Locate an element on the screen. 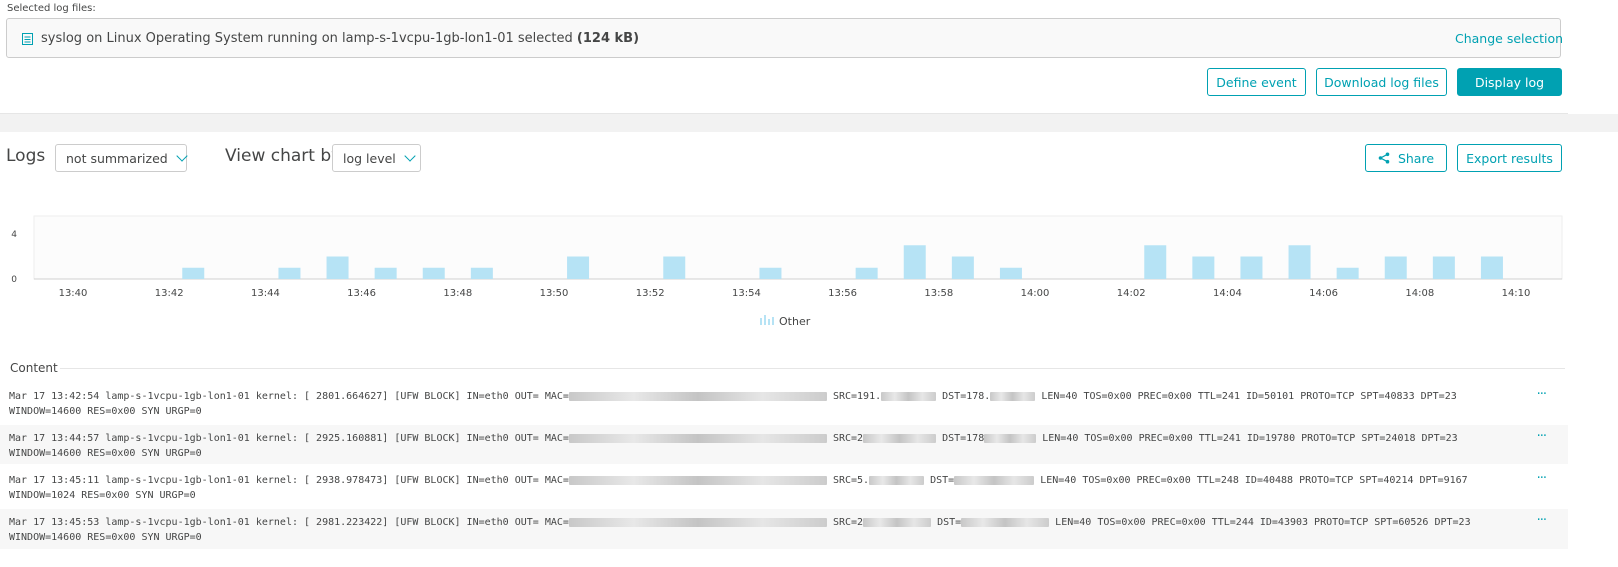 Image resolution: width=1618 pixels, height=567 pixels. selected-file-size: (124 kB) is located at coordinates (608, 38).